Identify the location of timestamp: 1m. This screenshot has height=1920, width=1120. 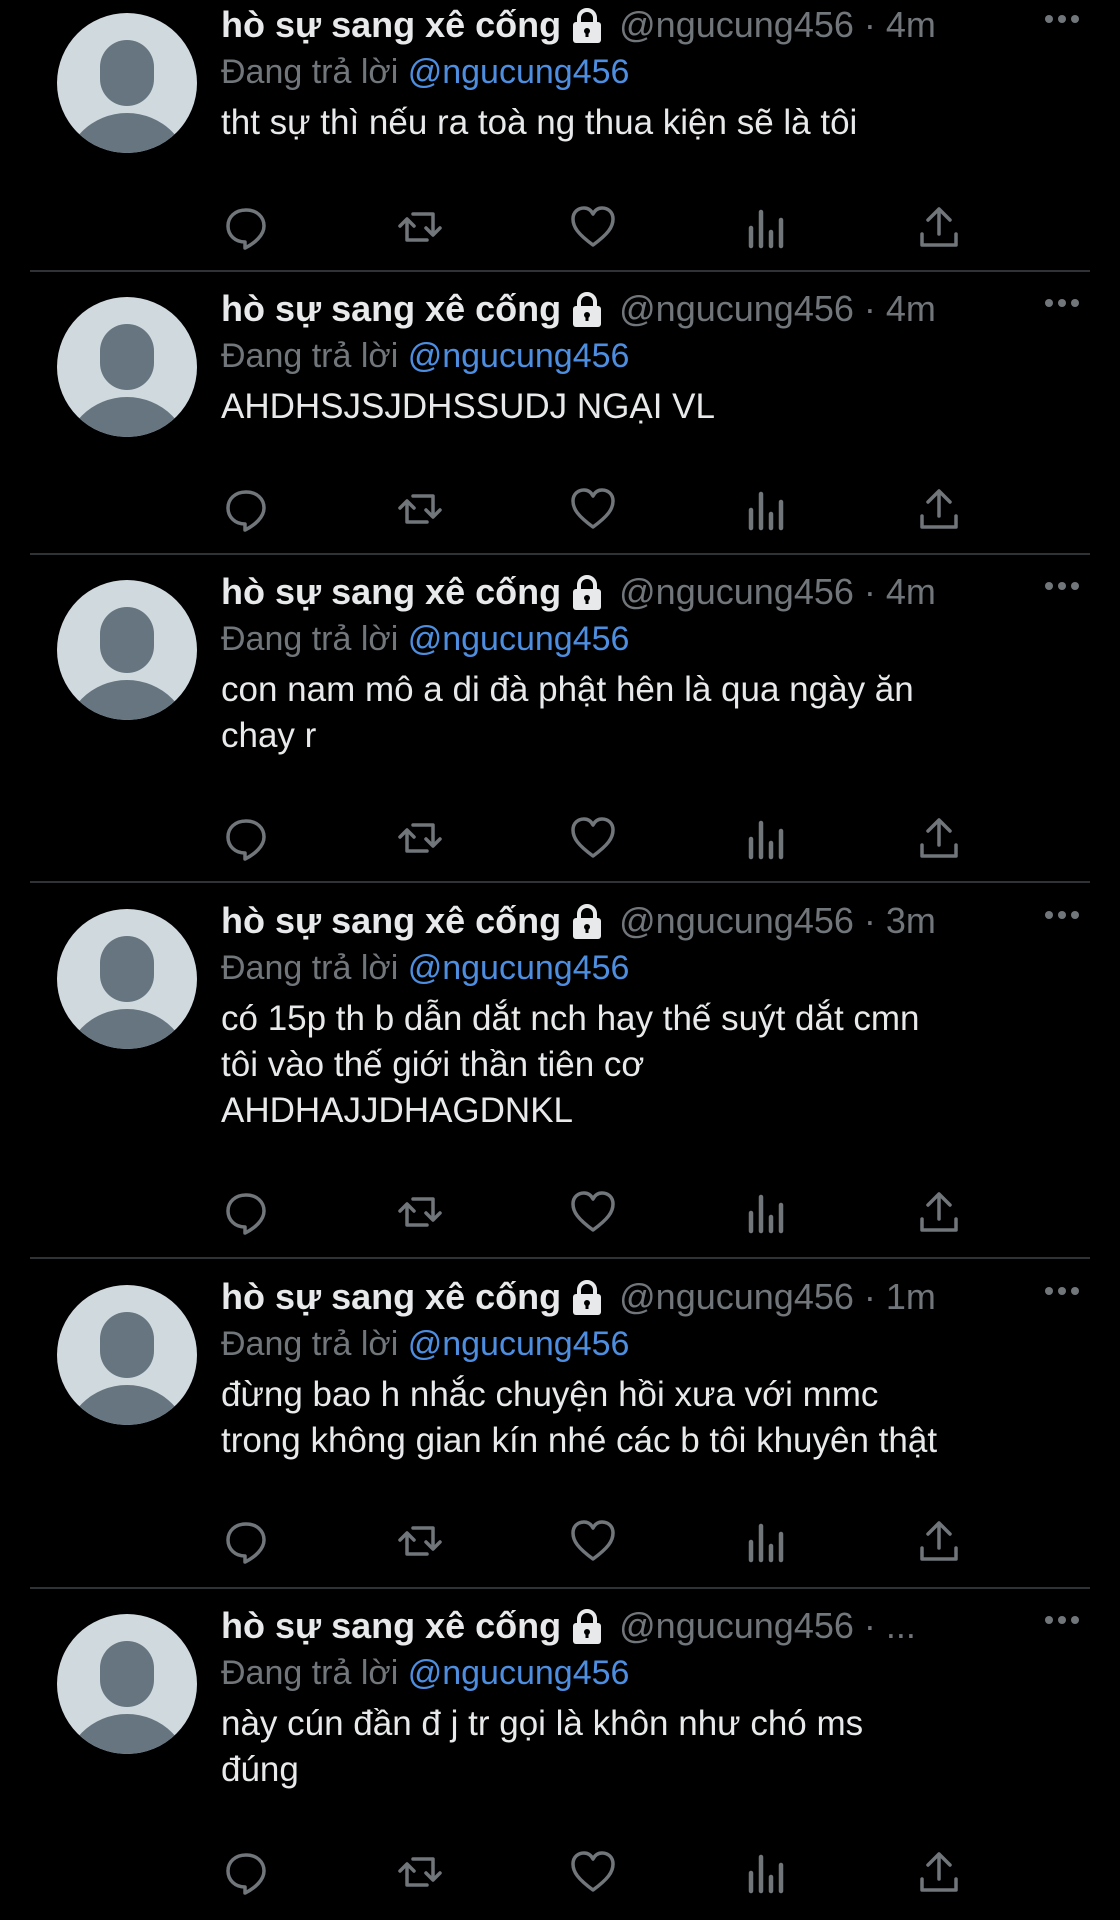
(911, 1297).